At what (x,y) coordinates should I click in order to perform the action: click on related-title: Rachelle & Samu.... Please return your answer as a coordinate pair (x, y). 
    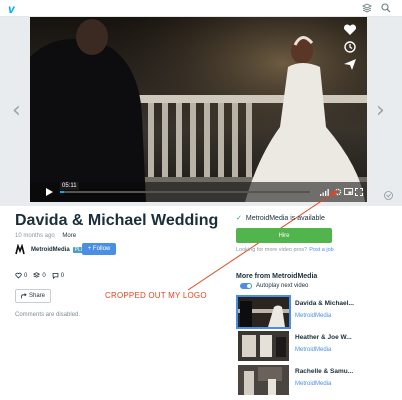
    Looking at the image, I should click on (324, 371).